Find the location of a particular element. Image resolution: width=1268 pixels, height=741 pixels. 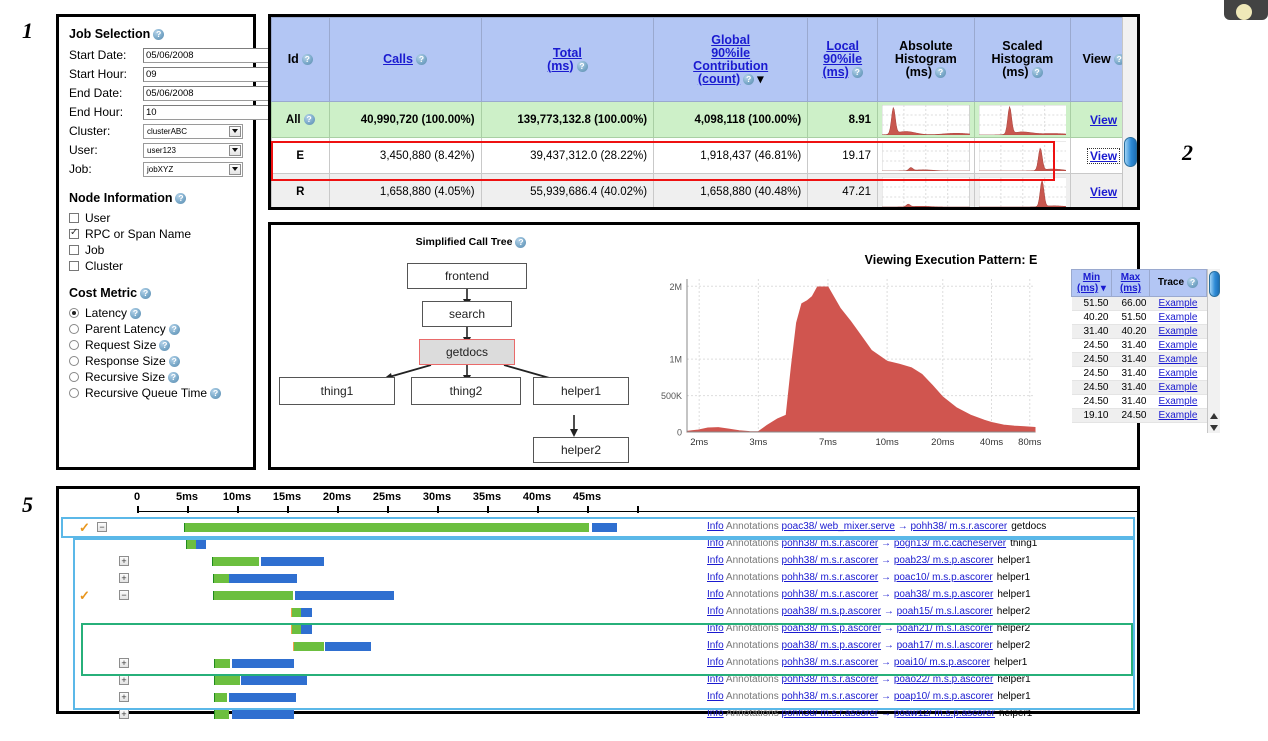

radio-row: Latency? is located at coordinates (156, 313).